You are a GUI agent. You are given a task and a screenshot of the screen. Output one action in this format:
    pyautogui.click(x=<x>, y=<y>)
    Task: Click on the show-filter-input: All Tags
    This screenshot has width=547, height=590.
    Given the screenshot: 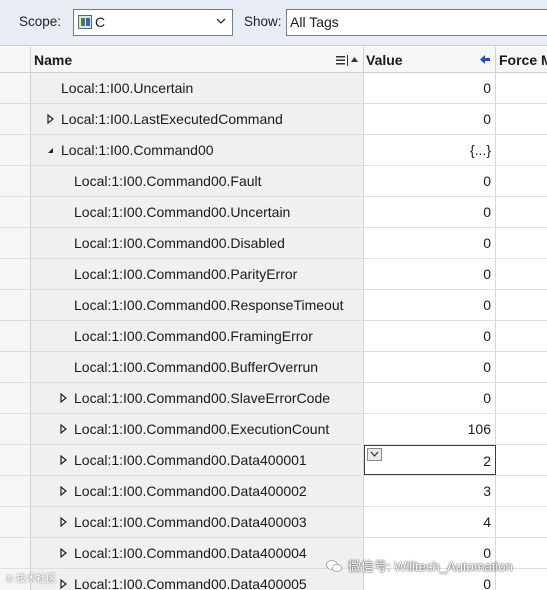 What is the action you would take?
    pyautogui.click(x=416, y=22)
    